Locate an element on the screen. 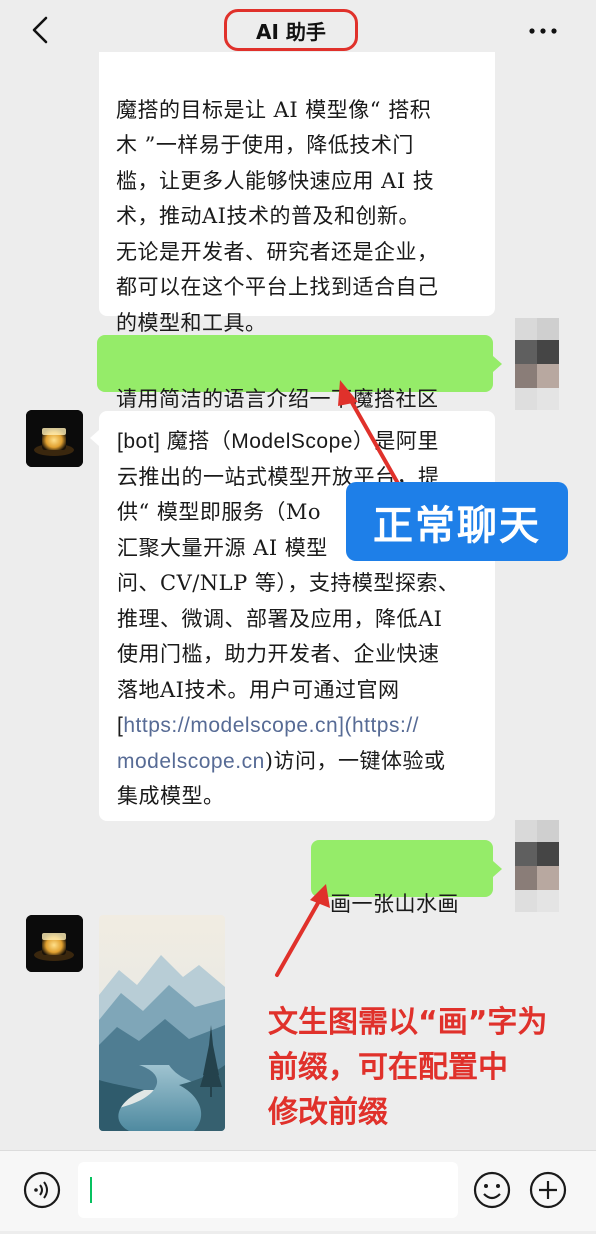 This screenshot has width=596, height=1234. landscape-image-message is located at coordinates (162, 1023).